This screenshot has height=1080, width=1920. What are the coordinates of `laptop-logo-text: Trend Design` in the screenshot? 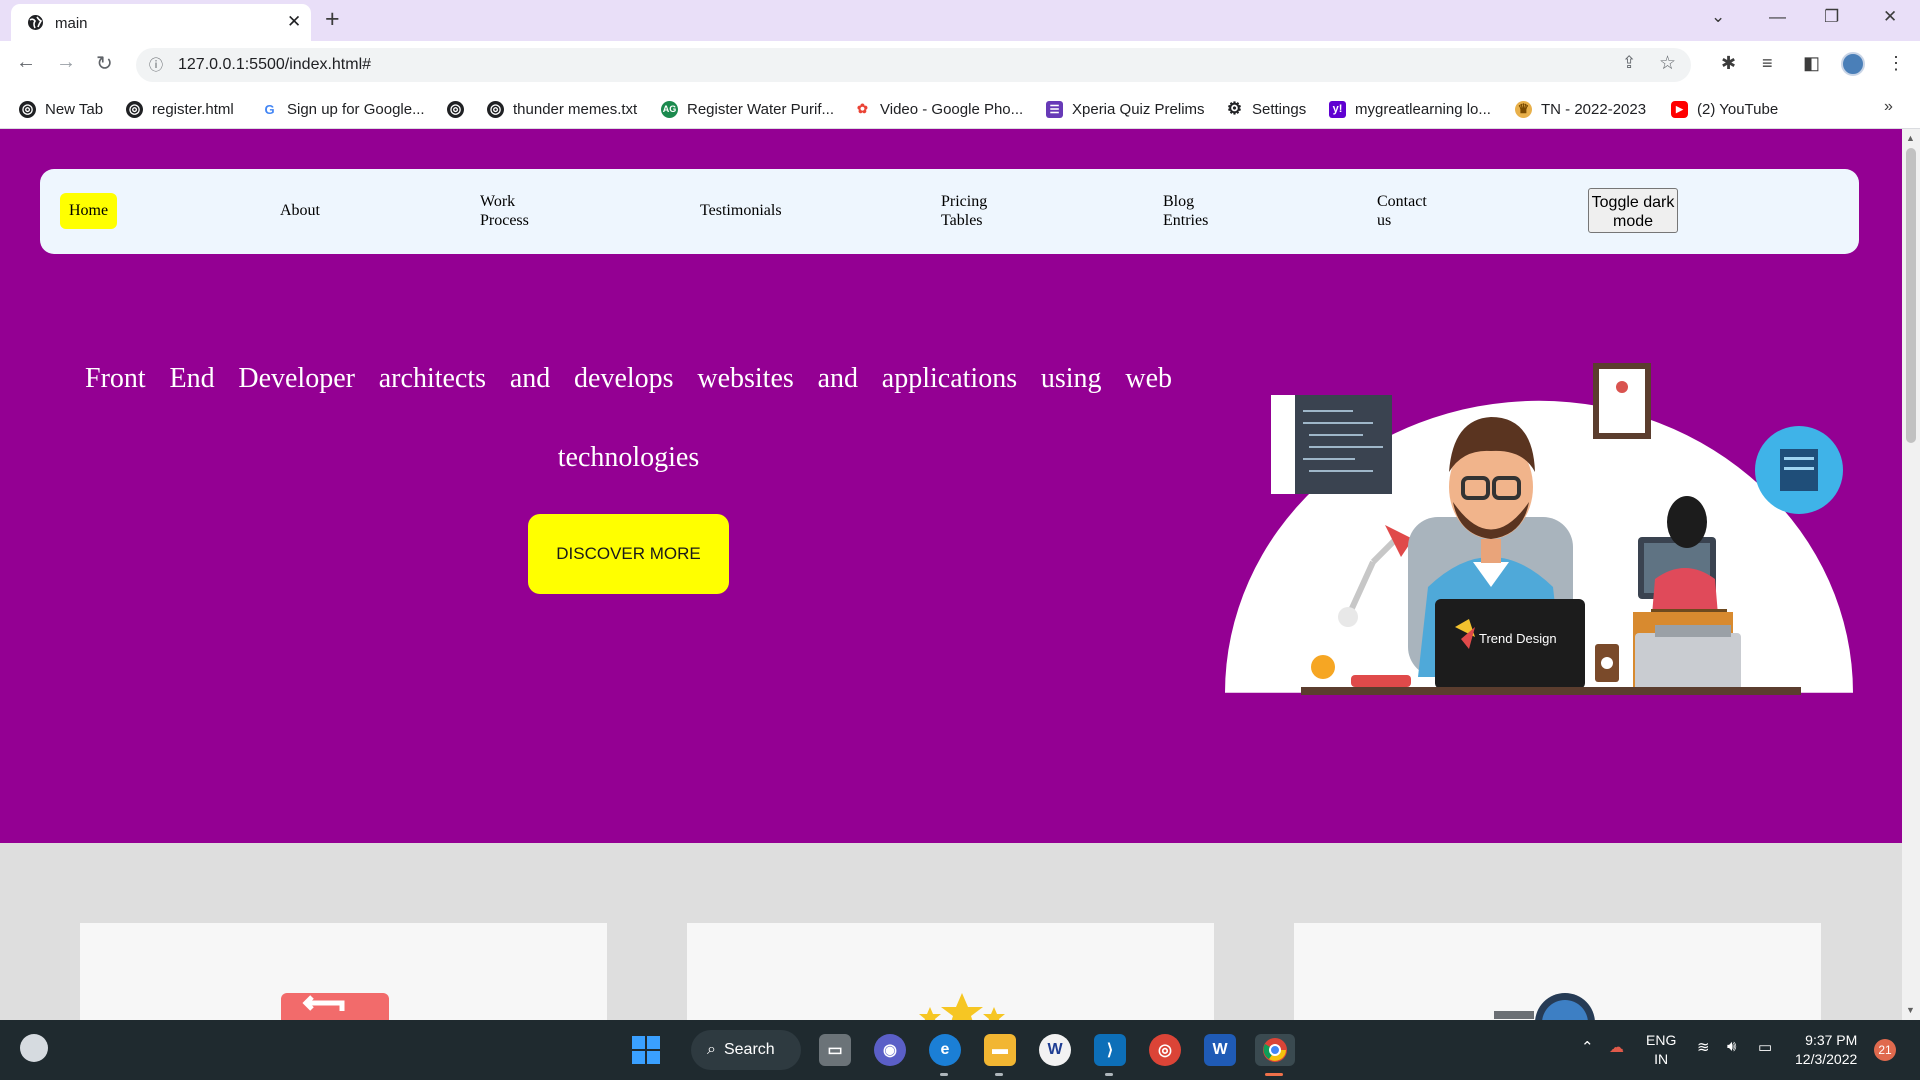 It's located at (1518, 638).